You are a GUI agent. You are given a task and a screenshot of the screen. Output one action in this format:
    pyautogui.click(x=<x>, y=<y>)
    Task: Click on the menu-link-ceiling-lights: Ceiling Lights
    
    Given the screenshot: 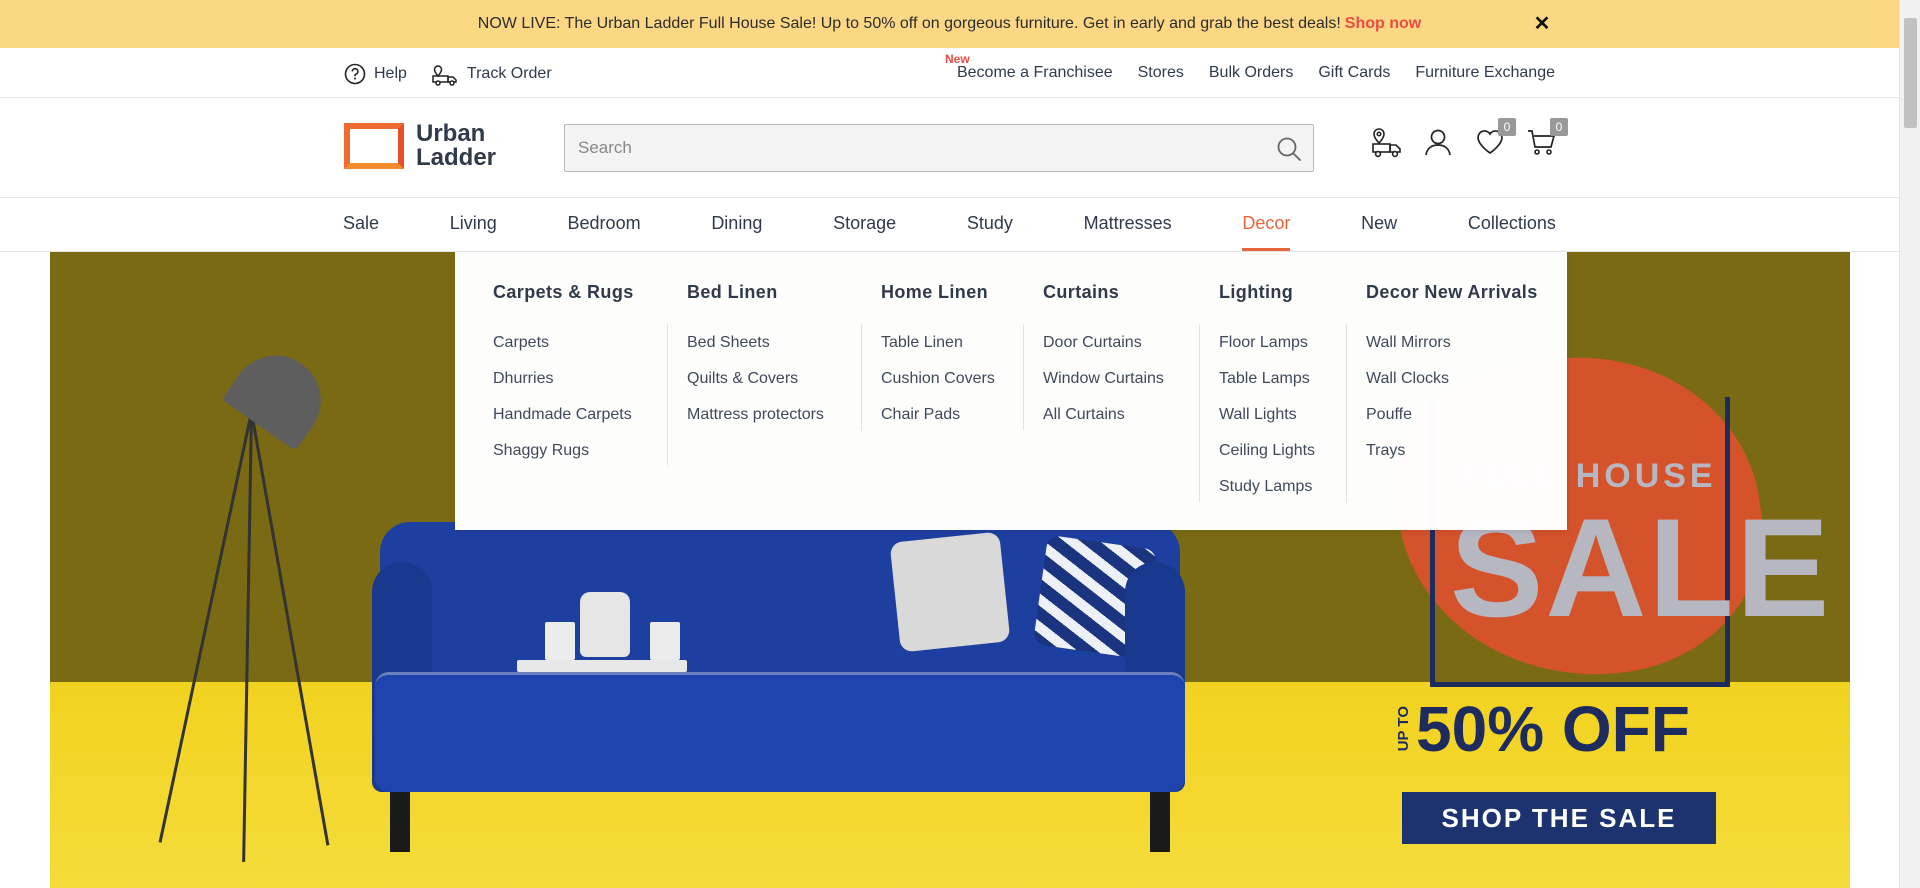 What is the action you would take?
    pyautogui.click(x=1267, y=451)
    